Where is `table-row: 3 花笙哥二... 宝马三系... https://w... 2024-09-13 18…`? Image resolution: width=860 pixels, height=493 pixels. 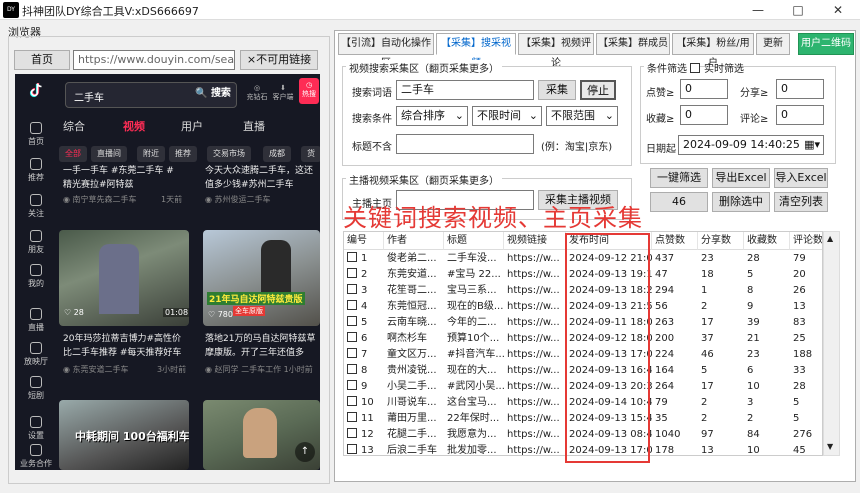
table-row: 3 花笙哥二... 宝马三系... https://w... 2024-09-13 18… is located at coordinates (583, 291).